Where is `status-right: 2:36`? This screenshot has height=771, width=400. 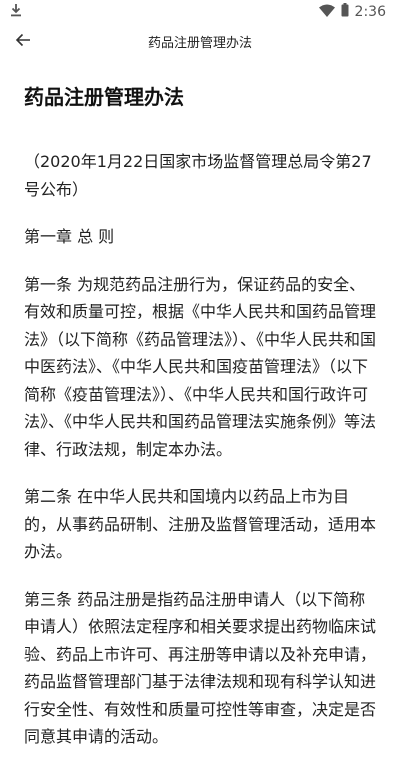
status-right: 2:36 is located at coordinates (352, 12).